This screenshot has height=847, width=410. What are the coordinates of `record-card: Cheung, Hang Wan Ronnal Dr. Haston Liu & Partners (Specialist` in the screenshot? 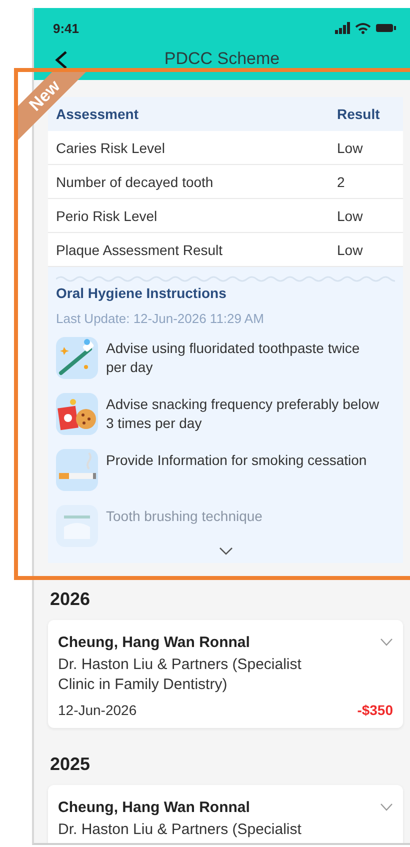 It's located at (225, 814).